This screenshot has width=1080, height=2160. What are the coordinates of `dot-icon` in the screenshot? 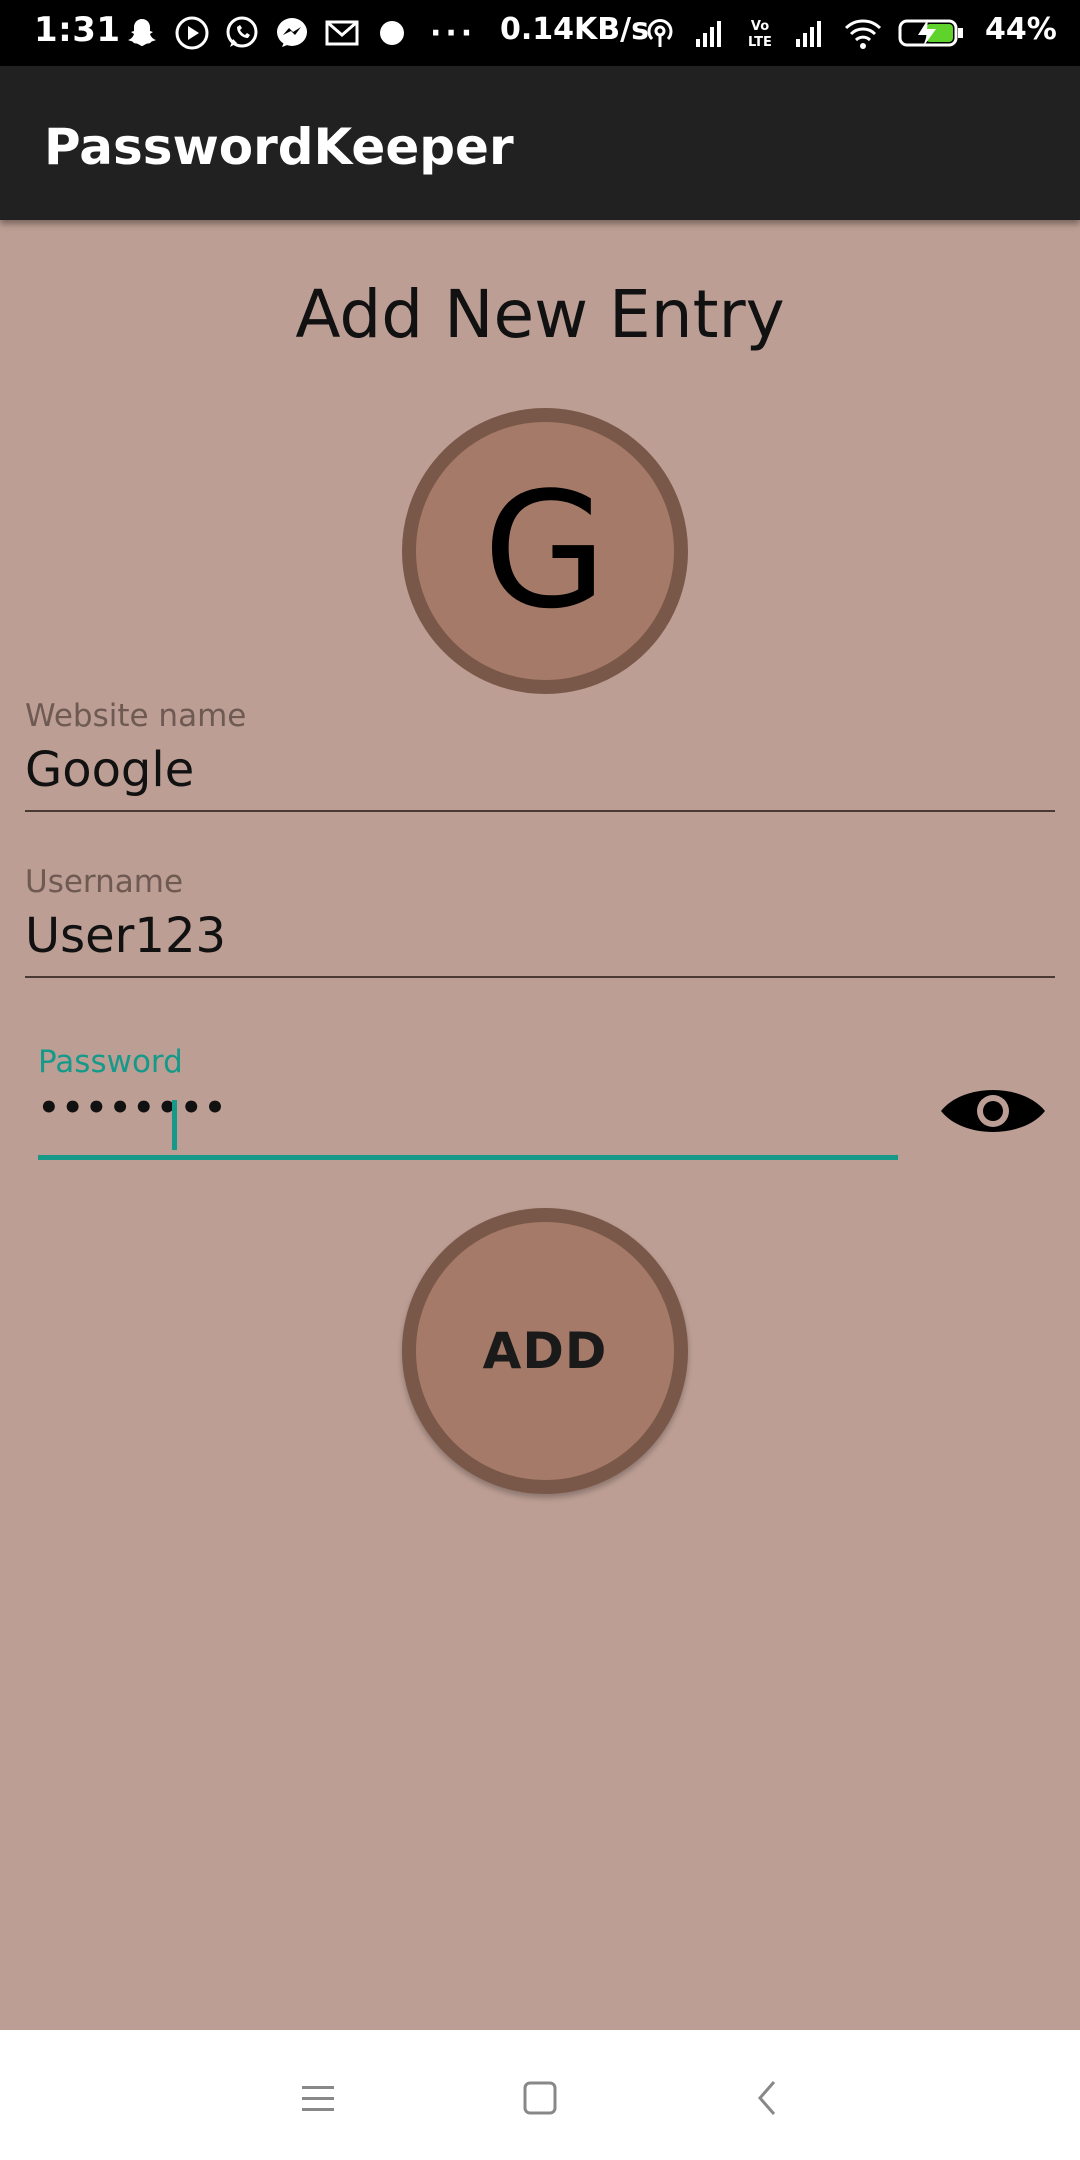 It's located at (392, 33).